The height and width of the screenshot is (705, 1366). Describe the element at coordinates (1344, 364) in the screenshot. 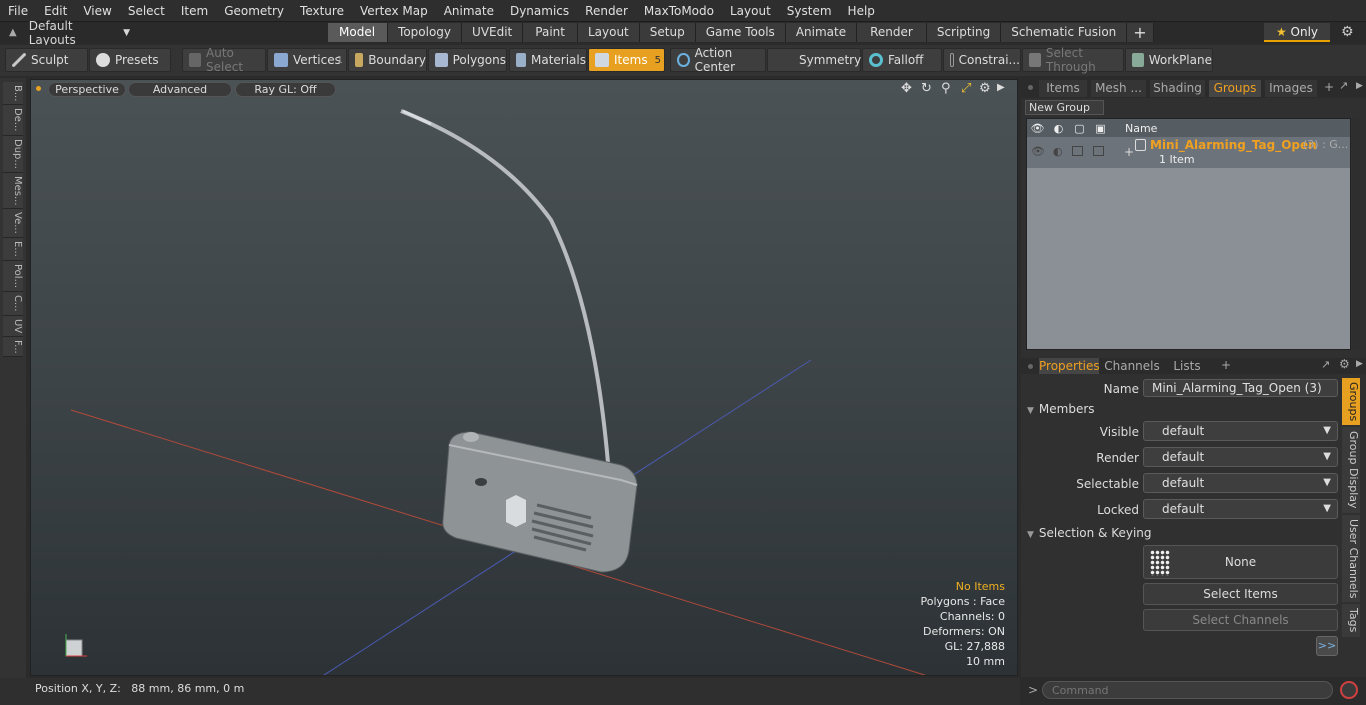

I see `gear-icon-2: ⚙` at that location.